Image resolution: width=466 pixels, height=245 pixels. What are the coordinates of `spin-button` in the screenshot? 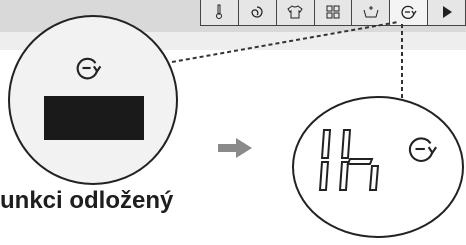 It's located at (257, 12).